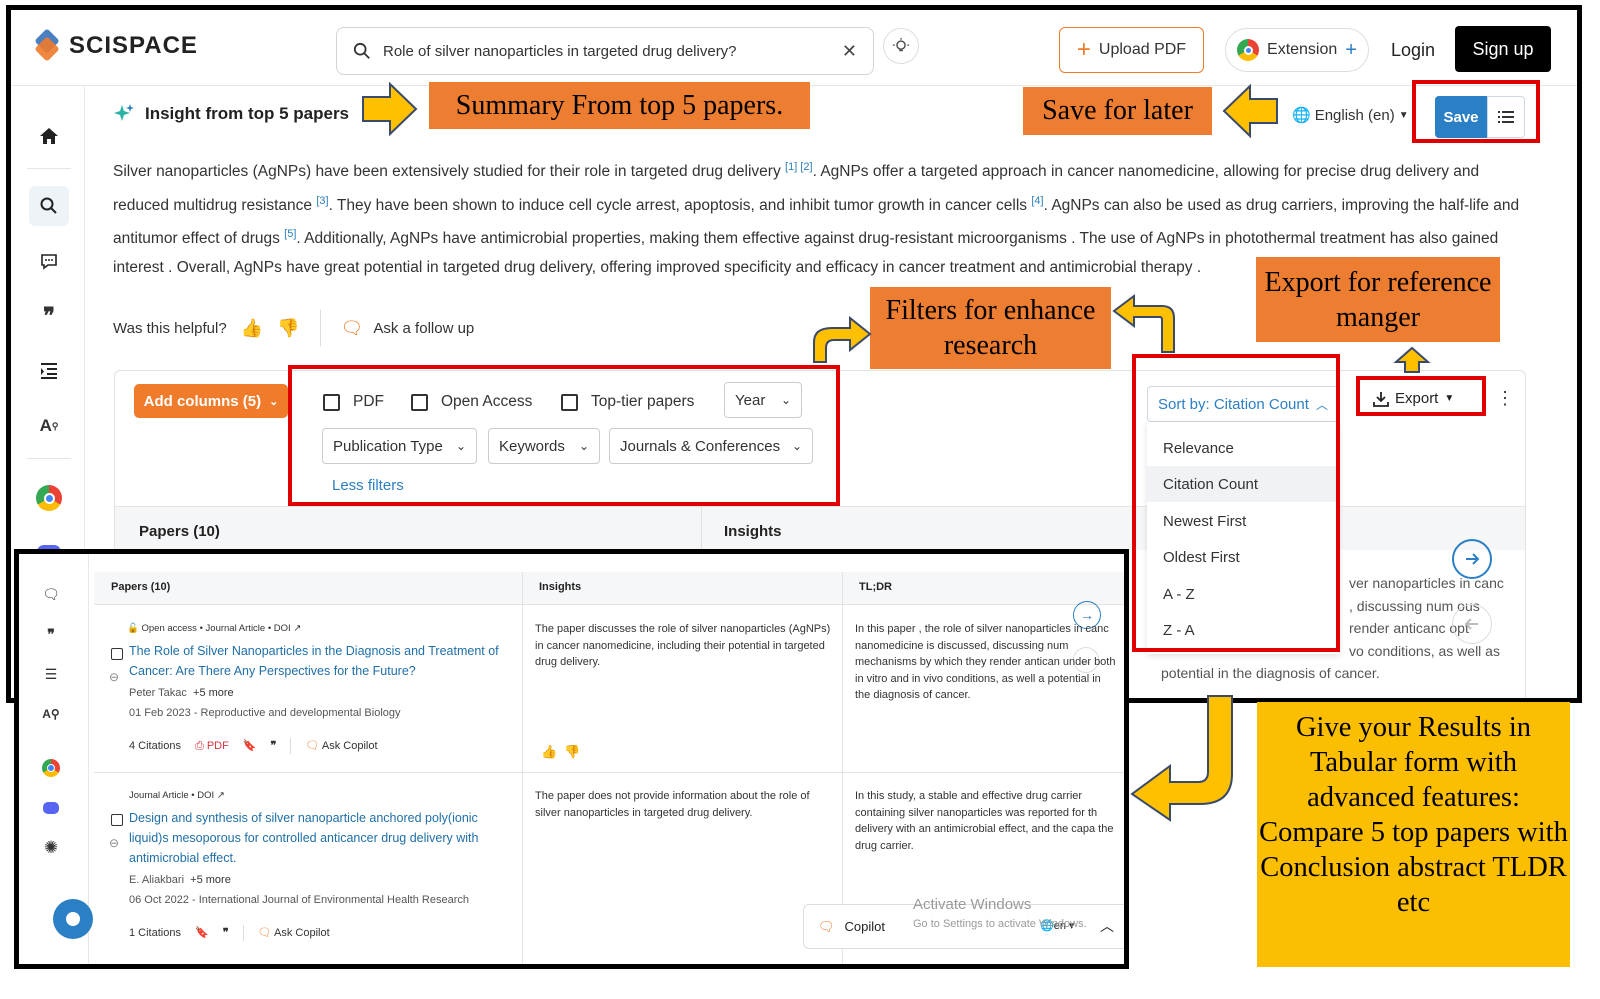 The width and height of the screenshot is (1600, 999). Describe the element at coordinates (1378, 299) in the screenshot. I see `annotation-export: Export for reference manger` at that location.